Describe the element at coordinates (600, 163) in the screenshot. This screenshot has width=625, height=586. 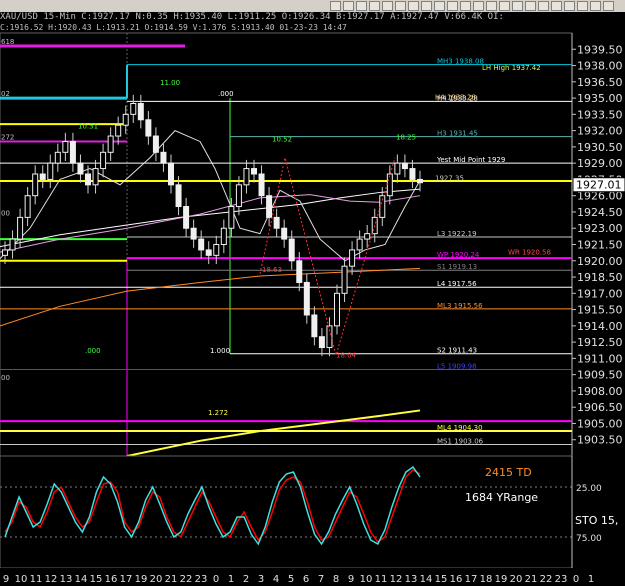
I see `y-tick-label: 1929.00` at that location.